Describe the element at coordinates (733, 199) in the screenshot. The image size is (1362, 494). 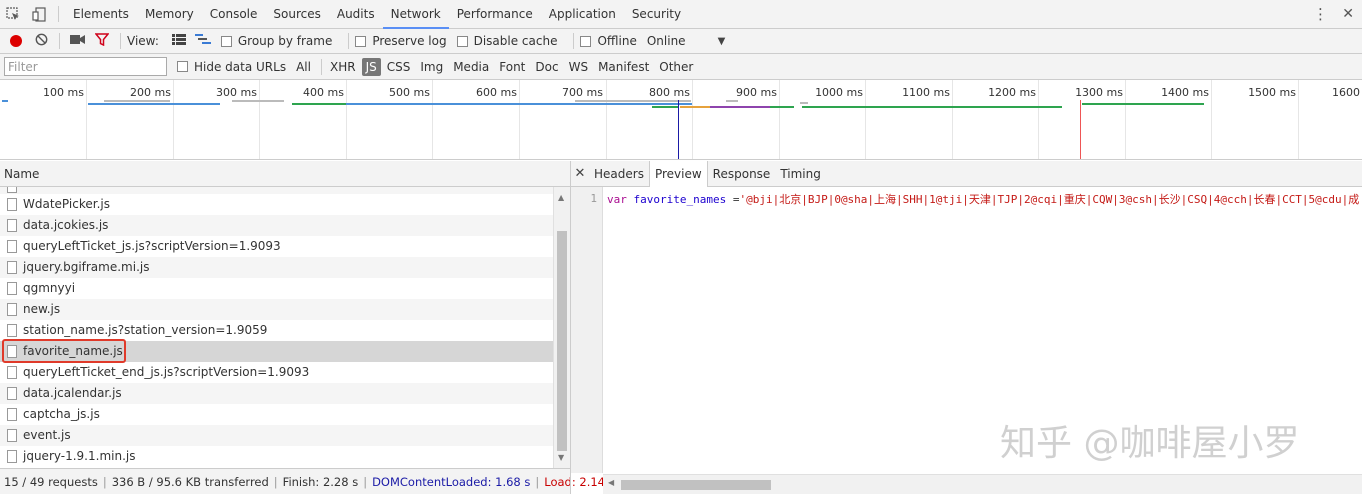
I see `code-operator: =` at that location.